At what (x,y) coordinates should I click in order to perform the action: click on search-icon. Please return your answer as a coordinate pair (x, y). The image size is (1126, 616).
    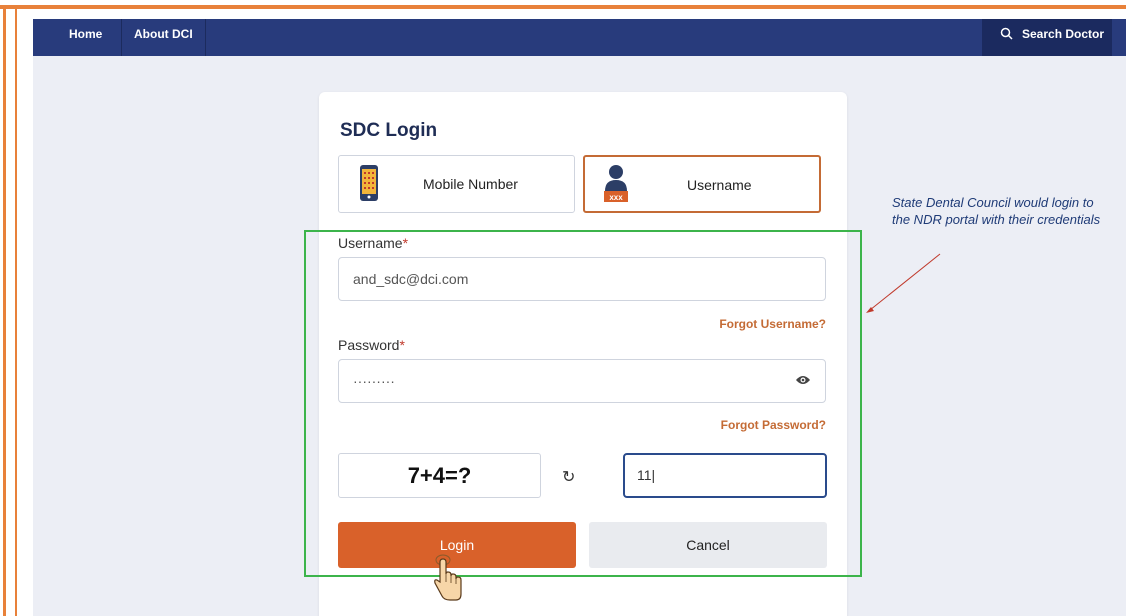
    Looking at the image, I should click on (1006, 33).